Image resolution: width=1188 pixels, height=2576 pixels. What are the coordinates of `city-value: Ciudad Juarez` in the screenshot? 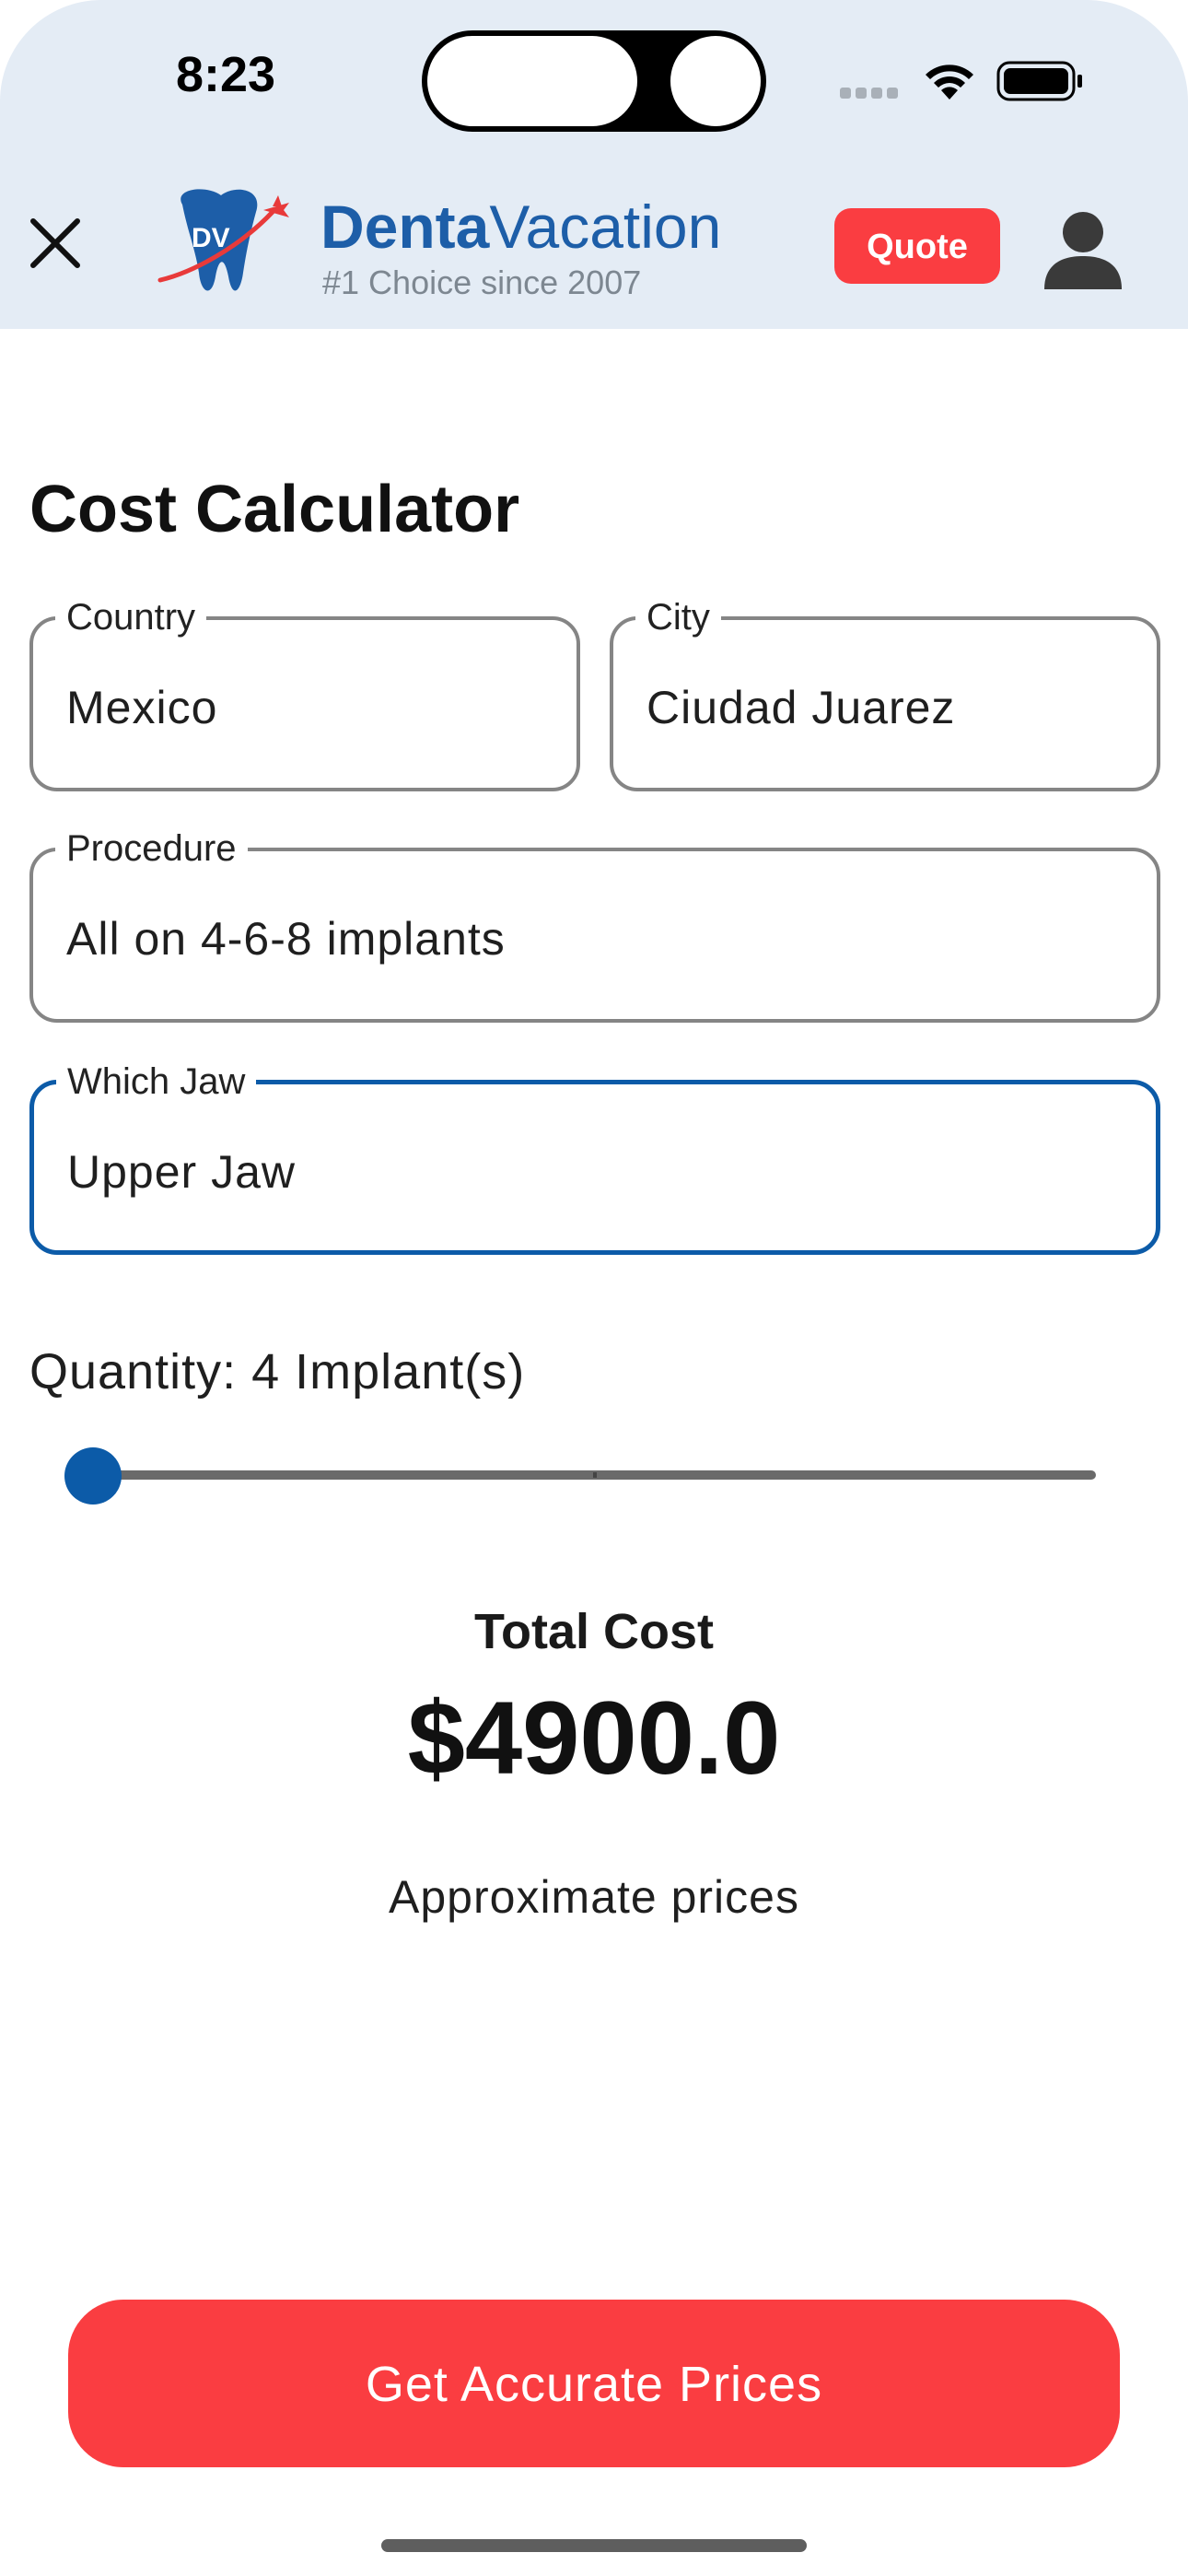 It's located at (801, 707).